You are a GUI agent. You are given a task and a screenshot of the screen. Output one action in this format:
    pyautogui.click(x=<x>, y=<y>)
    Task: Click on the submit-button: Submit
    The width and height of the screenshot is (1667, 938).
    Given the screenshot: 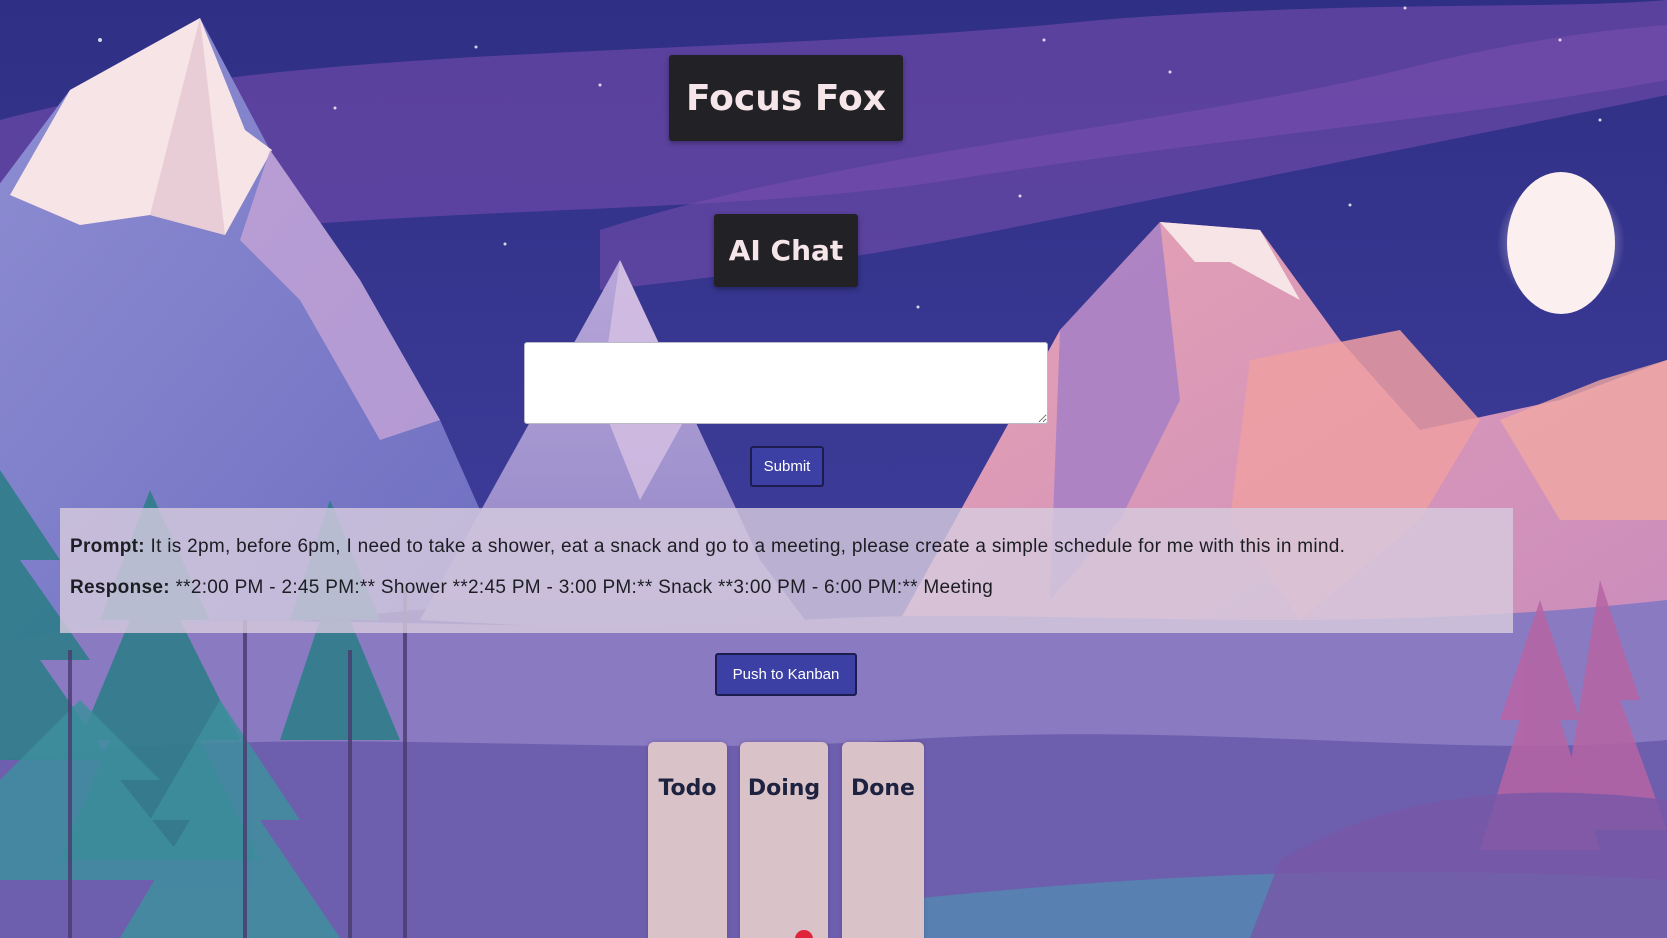 What is the action you would take?
    pyautogui.click(x=787, y=466)
    